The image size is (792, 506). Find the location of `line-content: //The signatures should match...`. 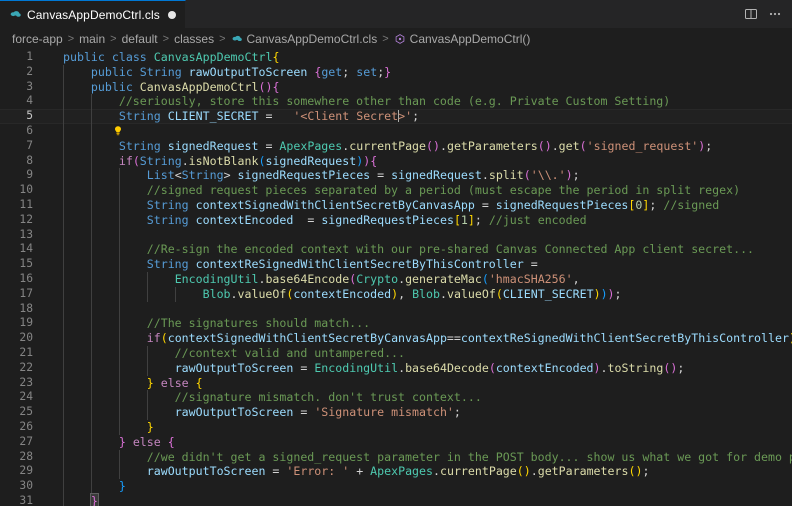

line-content: //The signatures should match... is located at coordinates (216, 323).